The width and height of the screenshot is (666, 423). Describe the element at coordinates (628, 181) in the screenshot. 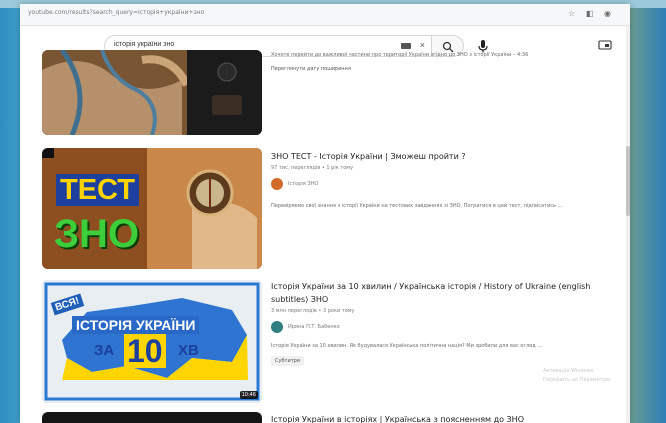

I see `scrollbar-thumb` at that location.